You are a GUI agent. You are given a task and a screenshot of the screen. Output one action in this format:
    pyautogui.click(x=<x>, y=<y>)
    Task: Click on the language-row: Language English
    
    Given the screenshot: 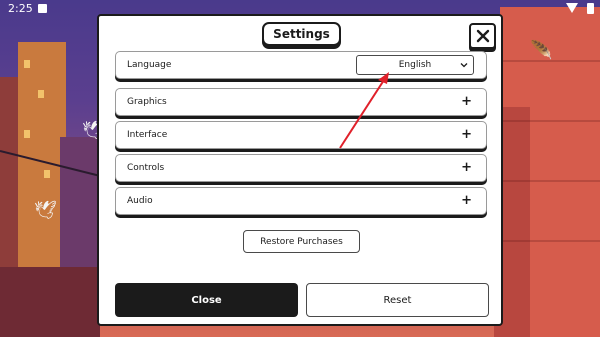 What is the action you would take?
    pyautogui.click(x=301, y=65)
    